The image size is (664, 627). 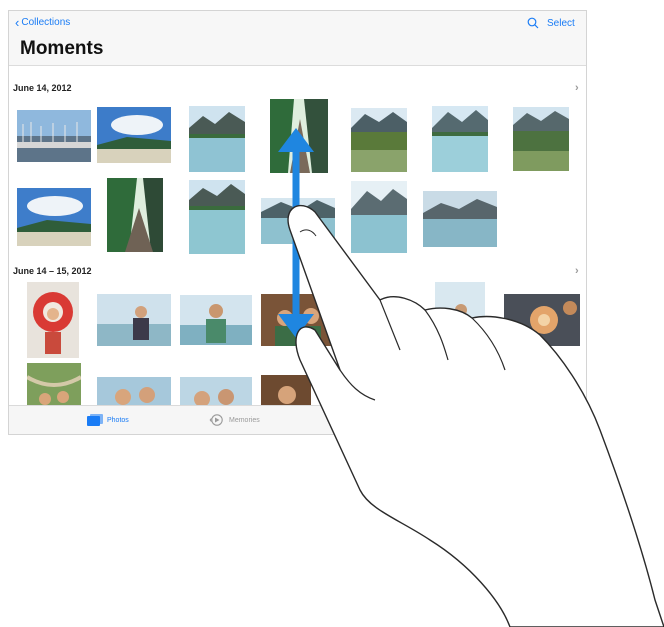 What do you see at coordinates (95, 420) in the screenshot?
I see `photos-icon` at bounding box center [95, 420].